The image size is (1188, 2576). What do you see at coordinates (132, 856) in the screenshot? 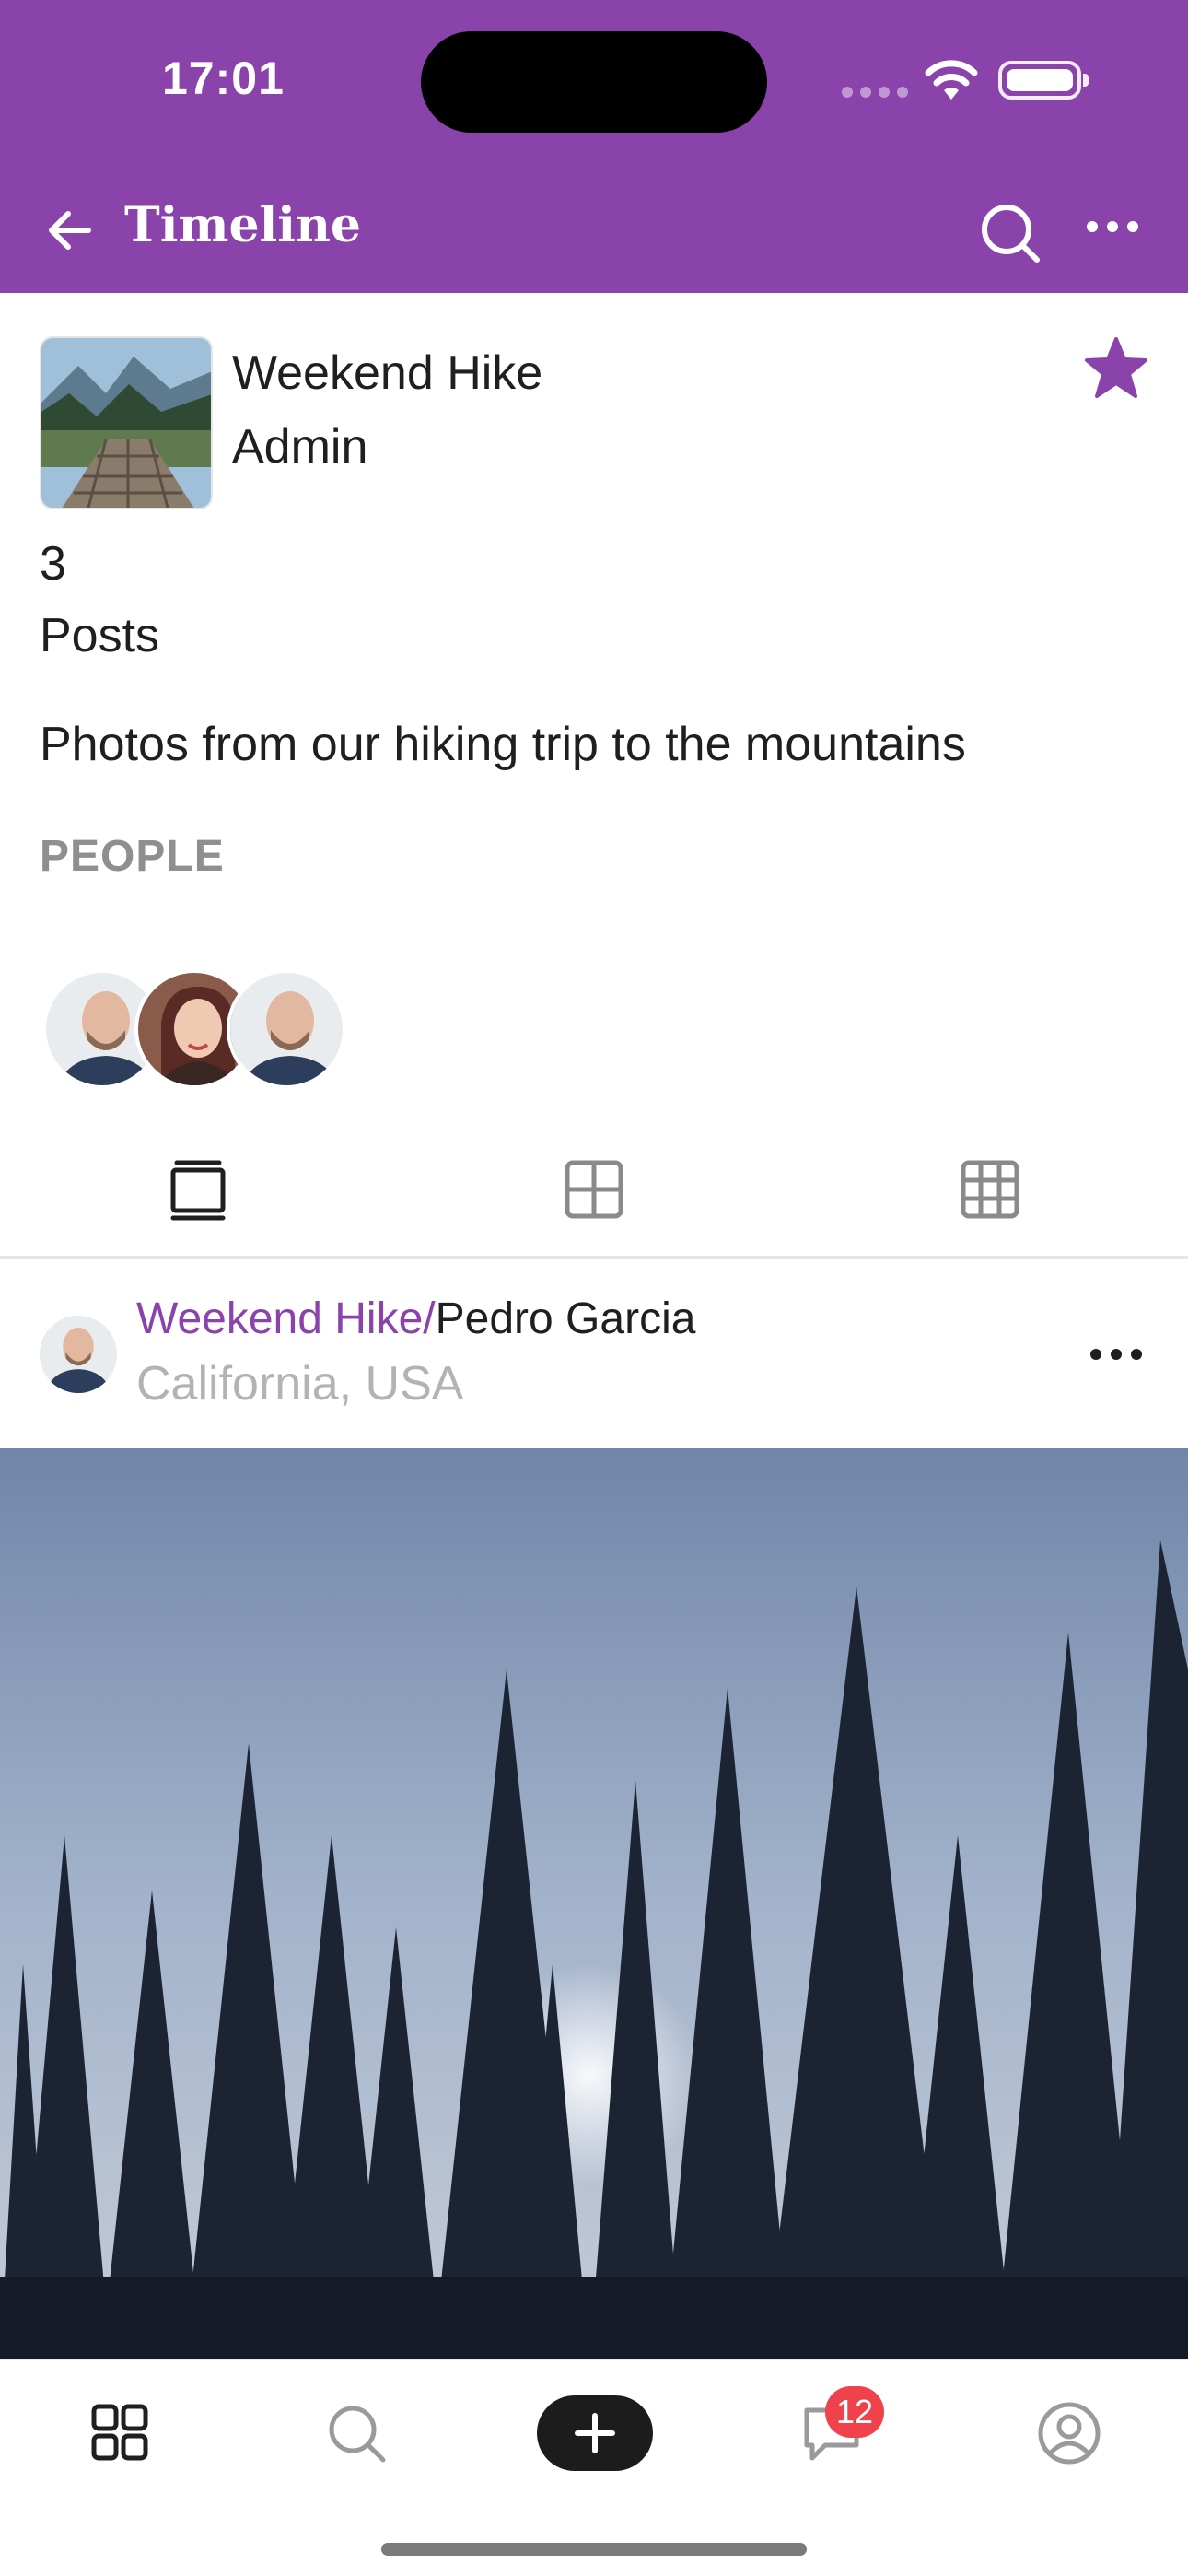
I see `people-section-label: PEOPLE` at bounding box center [132, 856].